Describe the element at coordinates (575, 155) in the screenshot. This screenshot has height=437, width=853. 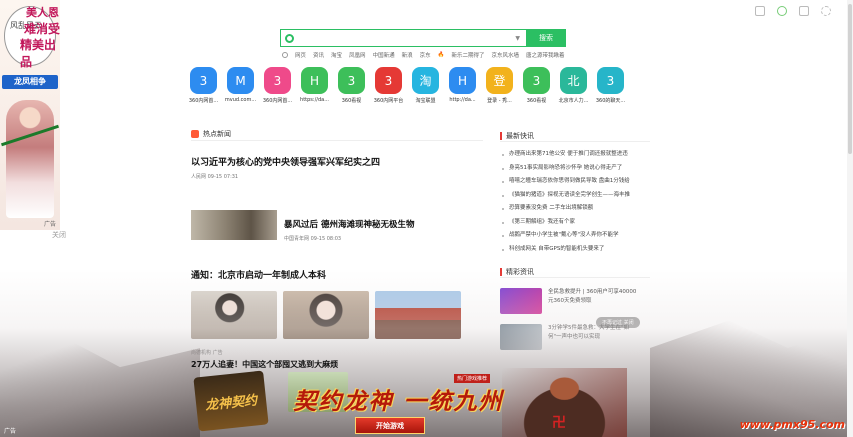
I see `flash-item: 办理商出来第71他公安 便于推门调还报就整进违` at that location.